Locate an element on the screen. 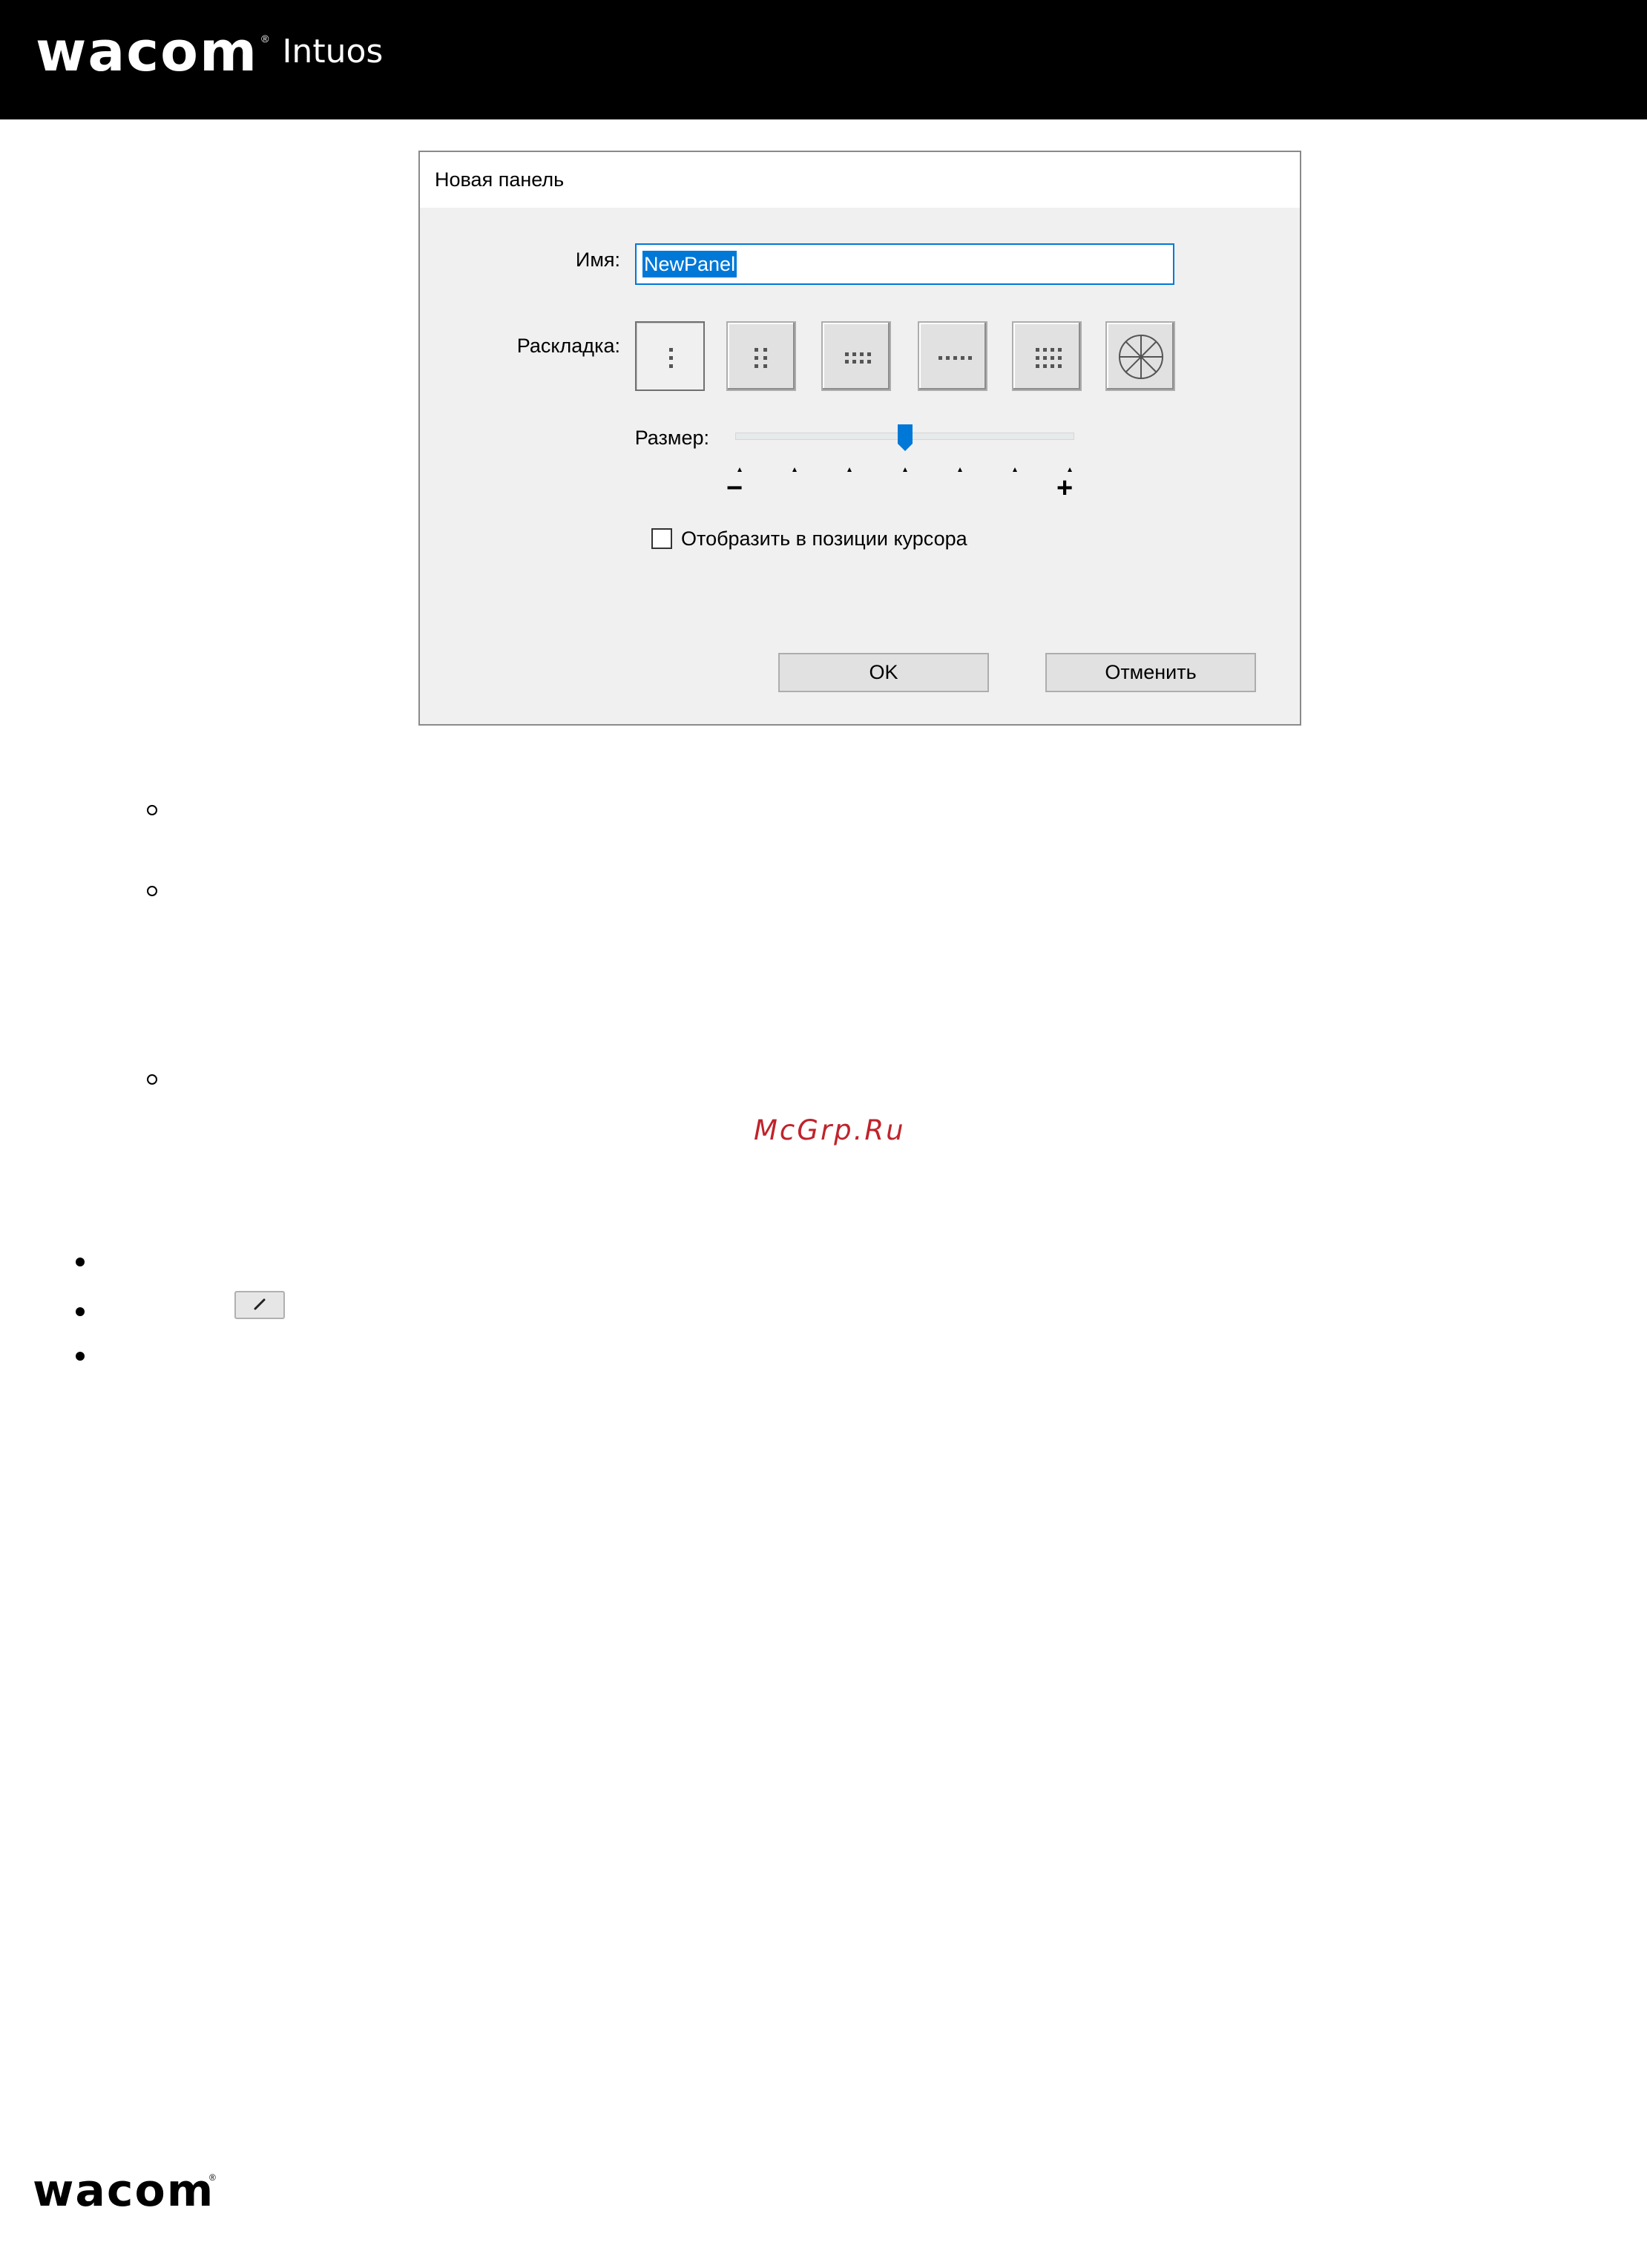 The image size is (1647, 2268). layout-grid-icon is located at coordinates (1049, 358).